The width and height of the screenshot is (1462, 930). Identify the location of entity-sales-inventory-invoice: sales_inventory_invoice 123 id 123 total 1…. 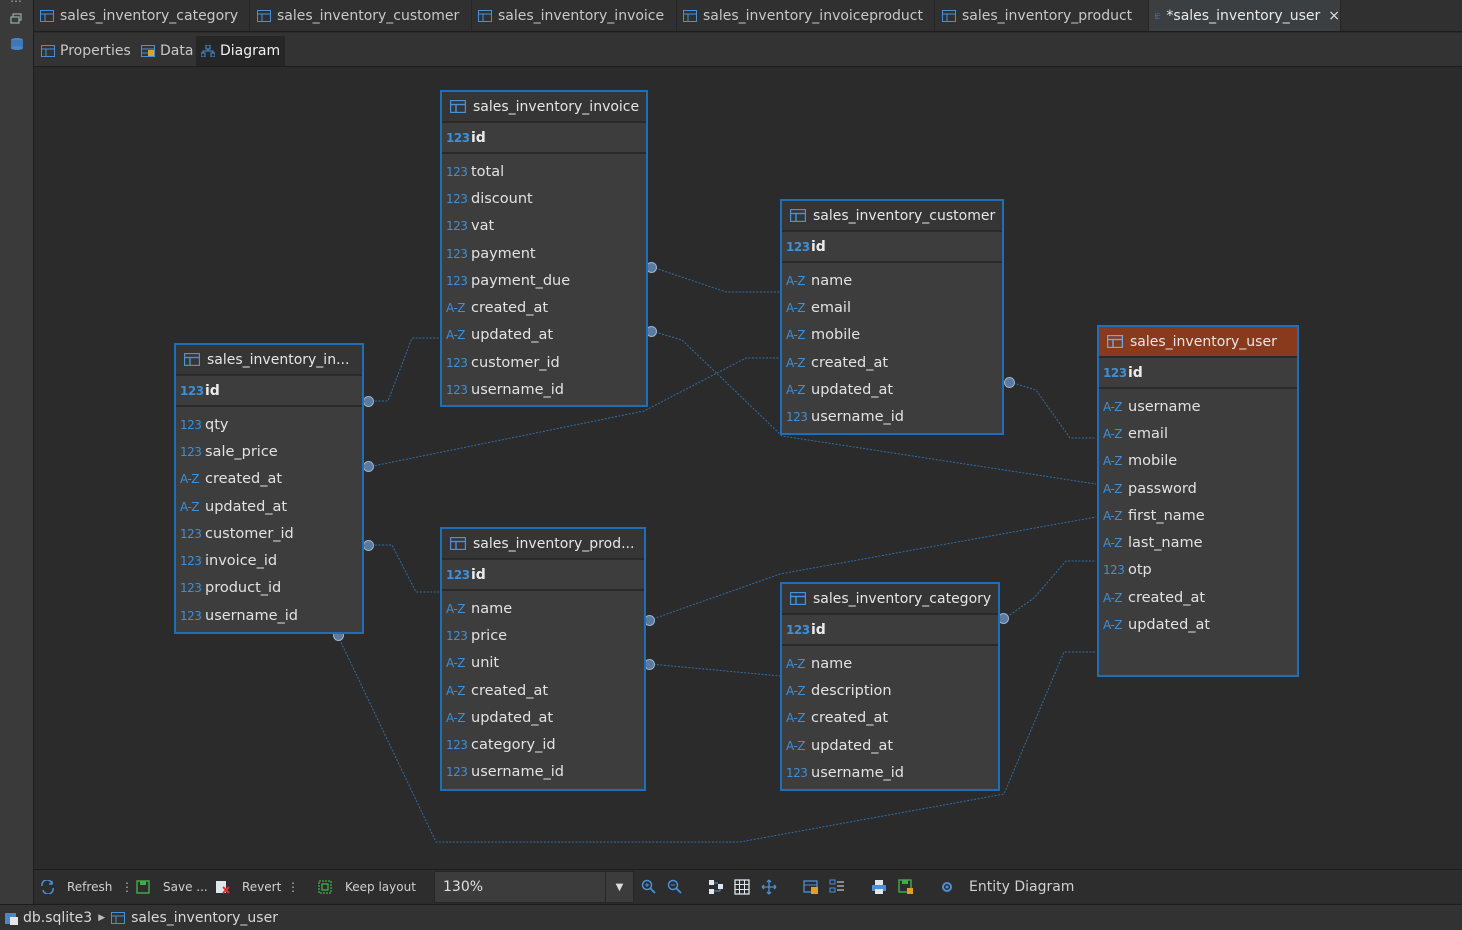
(544, 248).